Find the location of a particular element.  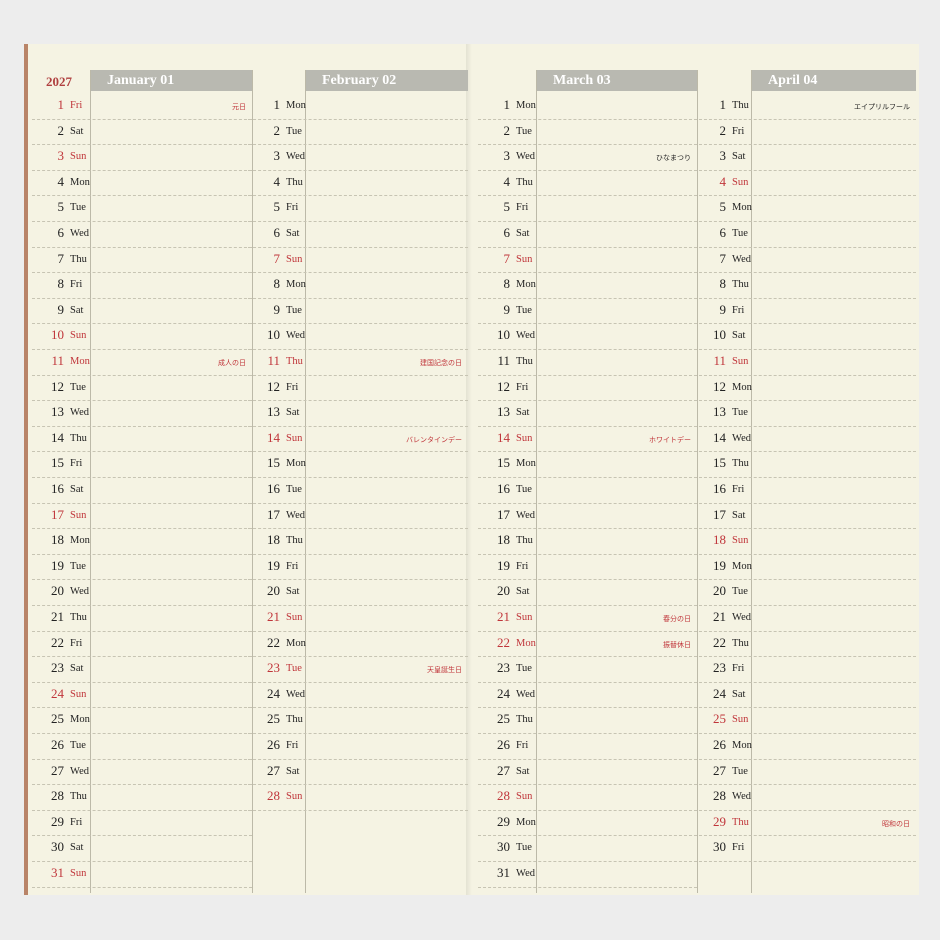

april-day-row: 9 Fri is located at coordinates (805, 311).